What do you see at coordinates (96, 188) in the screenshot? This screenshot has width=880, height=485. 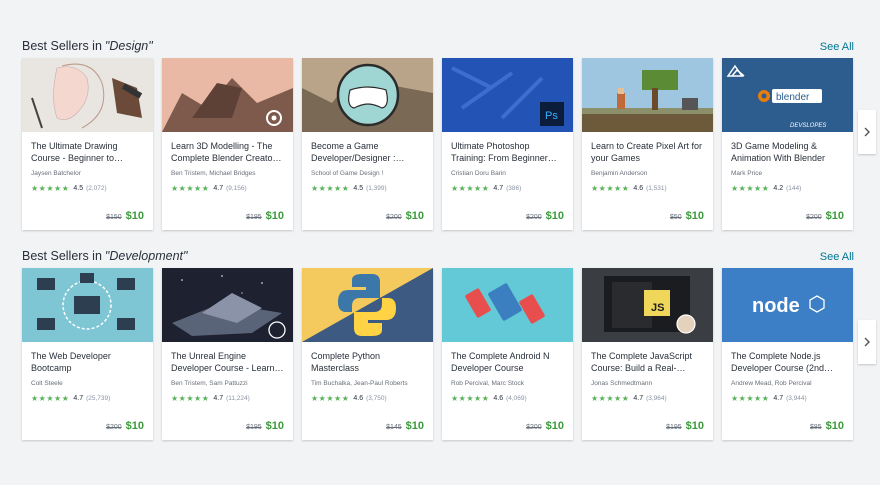 I see `rating-count: (2,072)` at bounding box center [96, 188].